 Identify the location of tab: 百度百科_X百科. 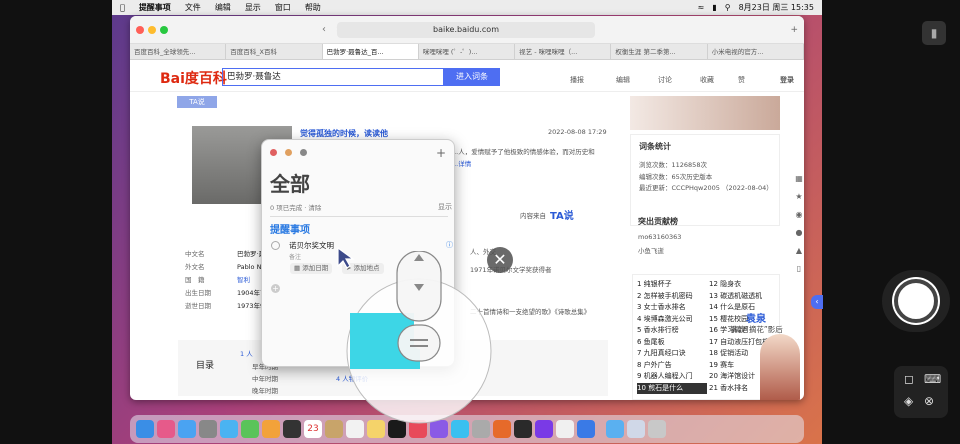
(274, 51).